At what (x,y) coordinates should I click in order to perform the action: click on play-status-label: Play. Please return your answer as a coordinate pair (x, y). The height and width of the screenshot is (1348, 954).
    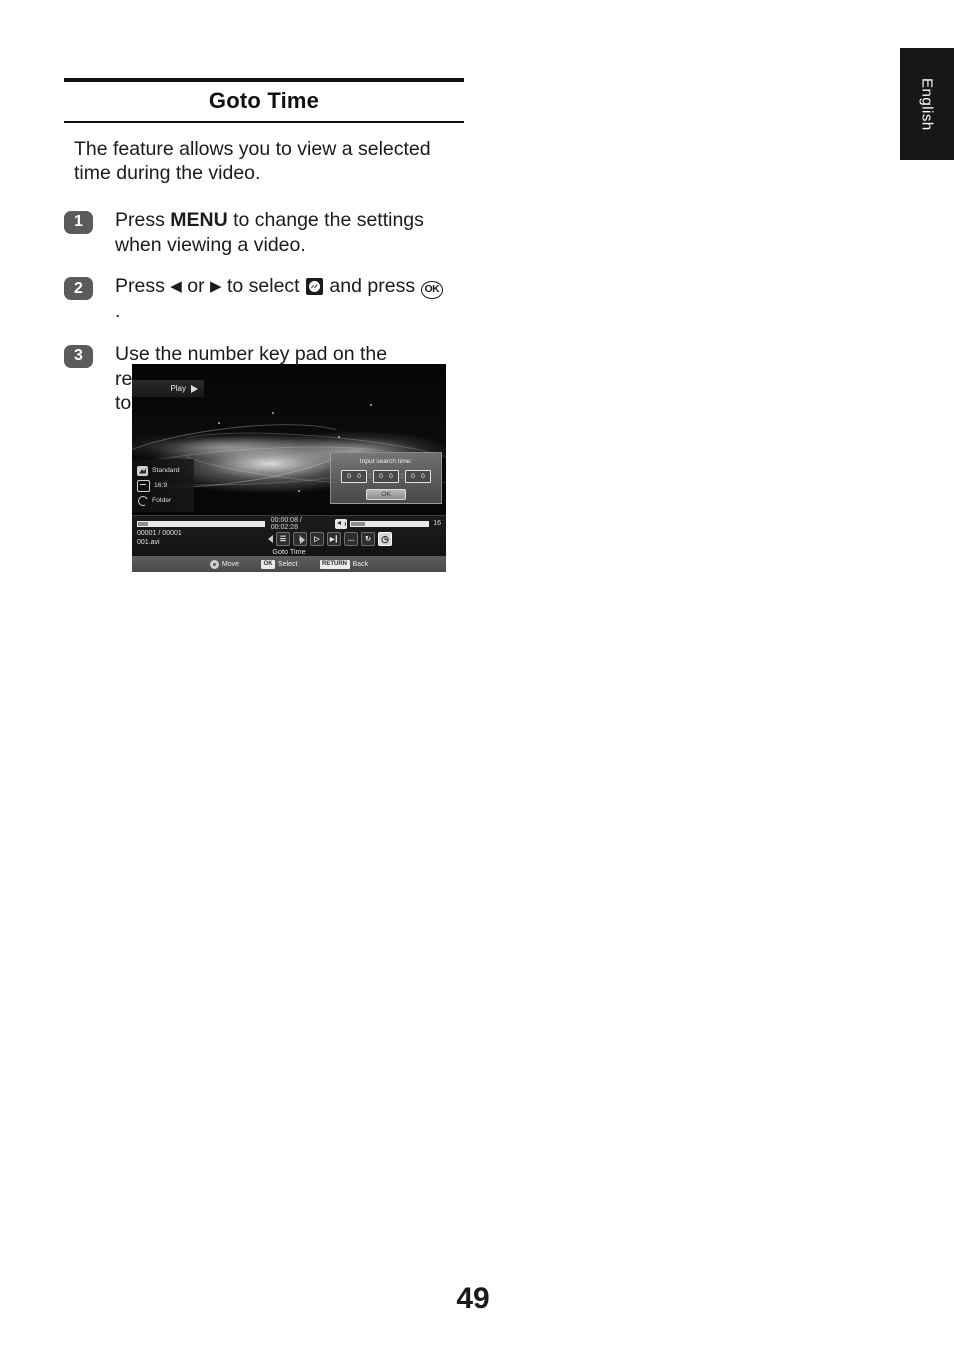
    Looking at the image, I should click on (178, 388).